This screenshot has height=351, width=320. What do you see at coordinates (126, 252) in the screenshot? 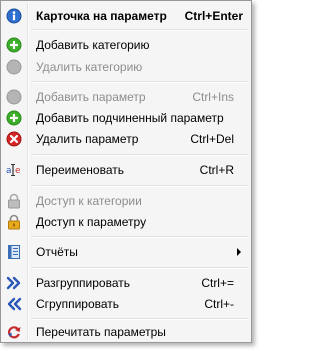
I see `menu-item-reports: Отчёты` at bounding box center [126, 252].